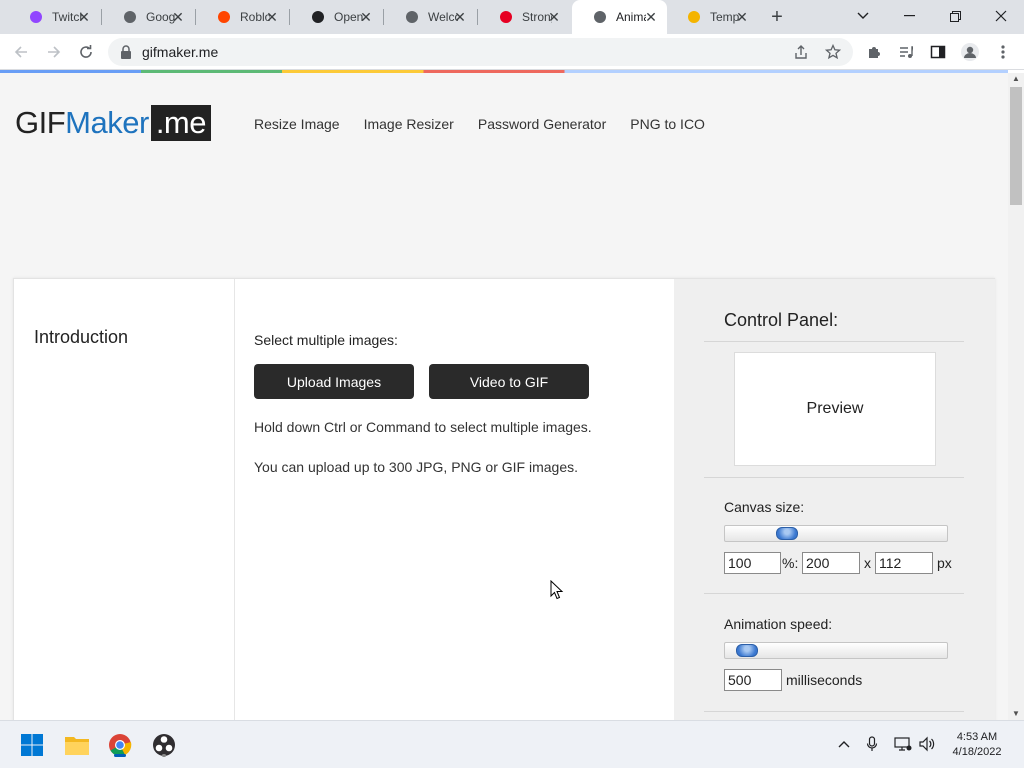 This screenshot has height=768, width=1024. What do you see at coordinates (148, 17) in the screenshot?
I see `browser-tab: Google✕` at bounding box center [148, 17].